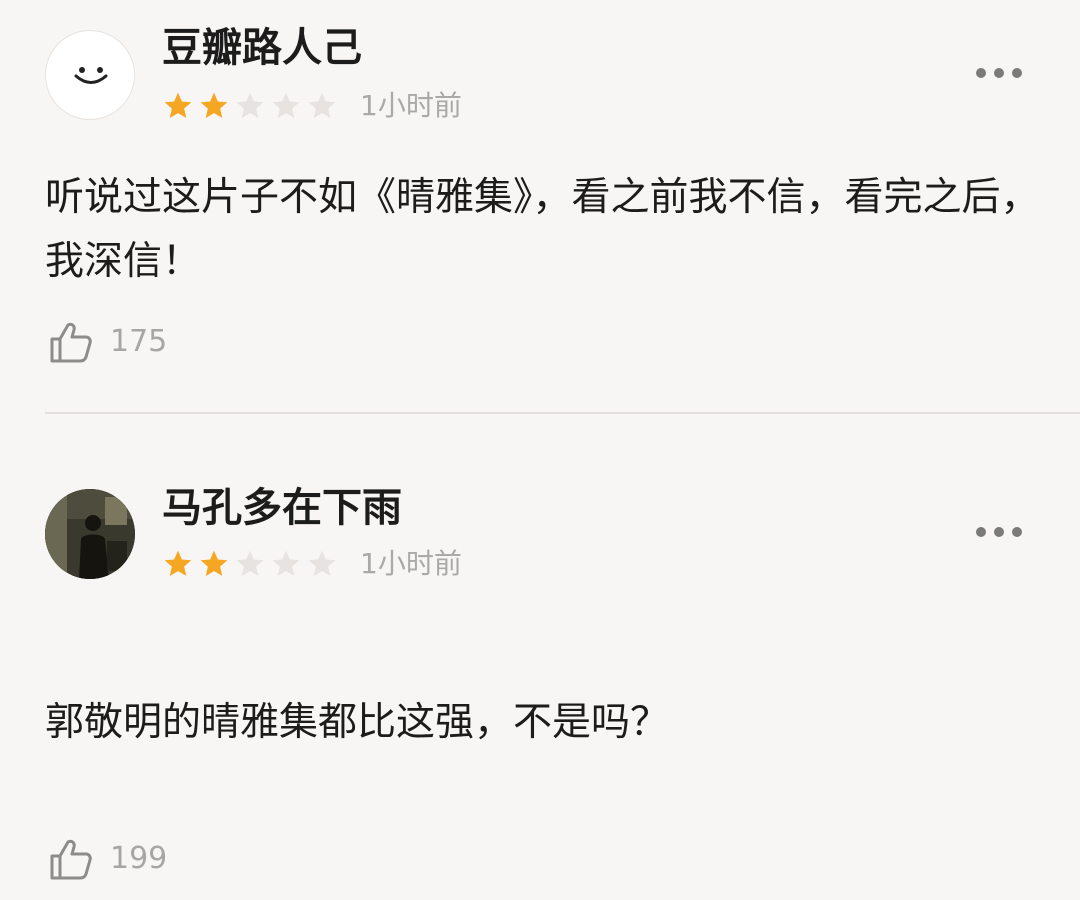 This screenshot has height=900, width=1080. I want to click on username: 豆瓣路人己, so click(262, 48).